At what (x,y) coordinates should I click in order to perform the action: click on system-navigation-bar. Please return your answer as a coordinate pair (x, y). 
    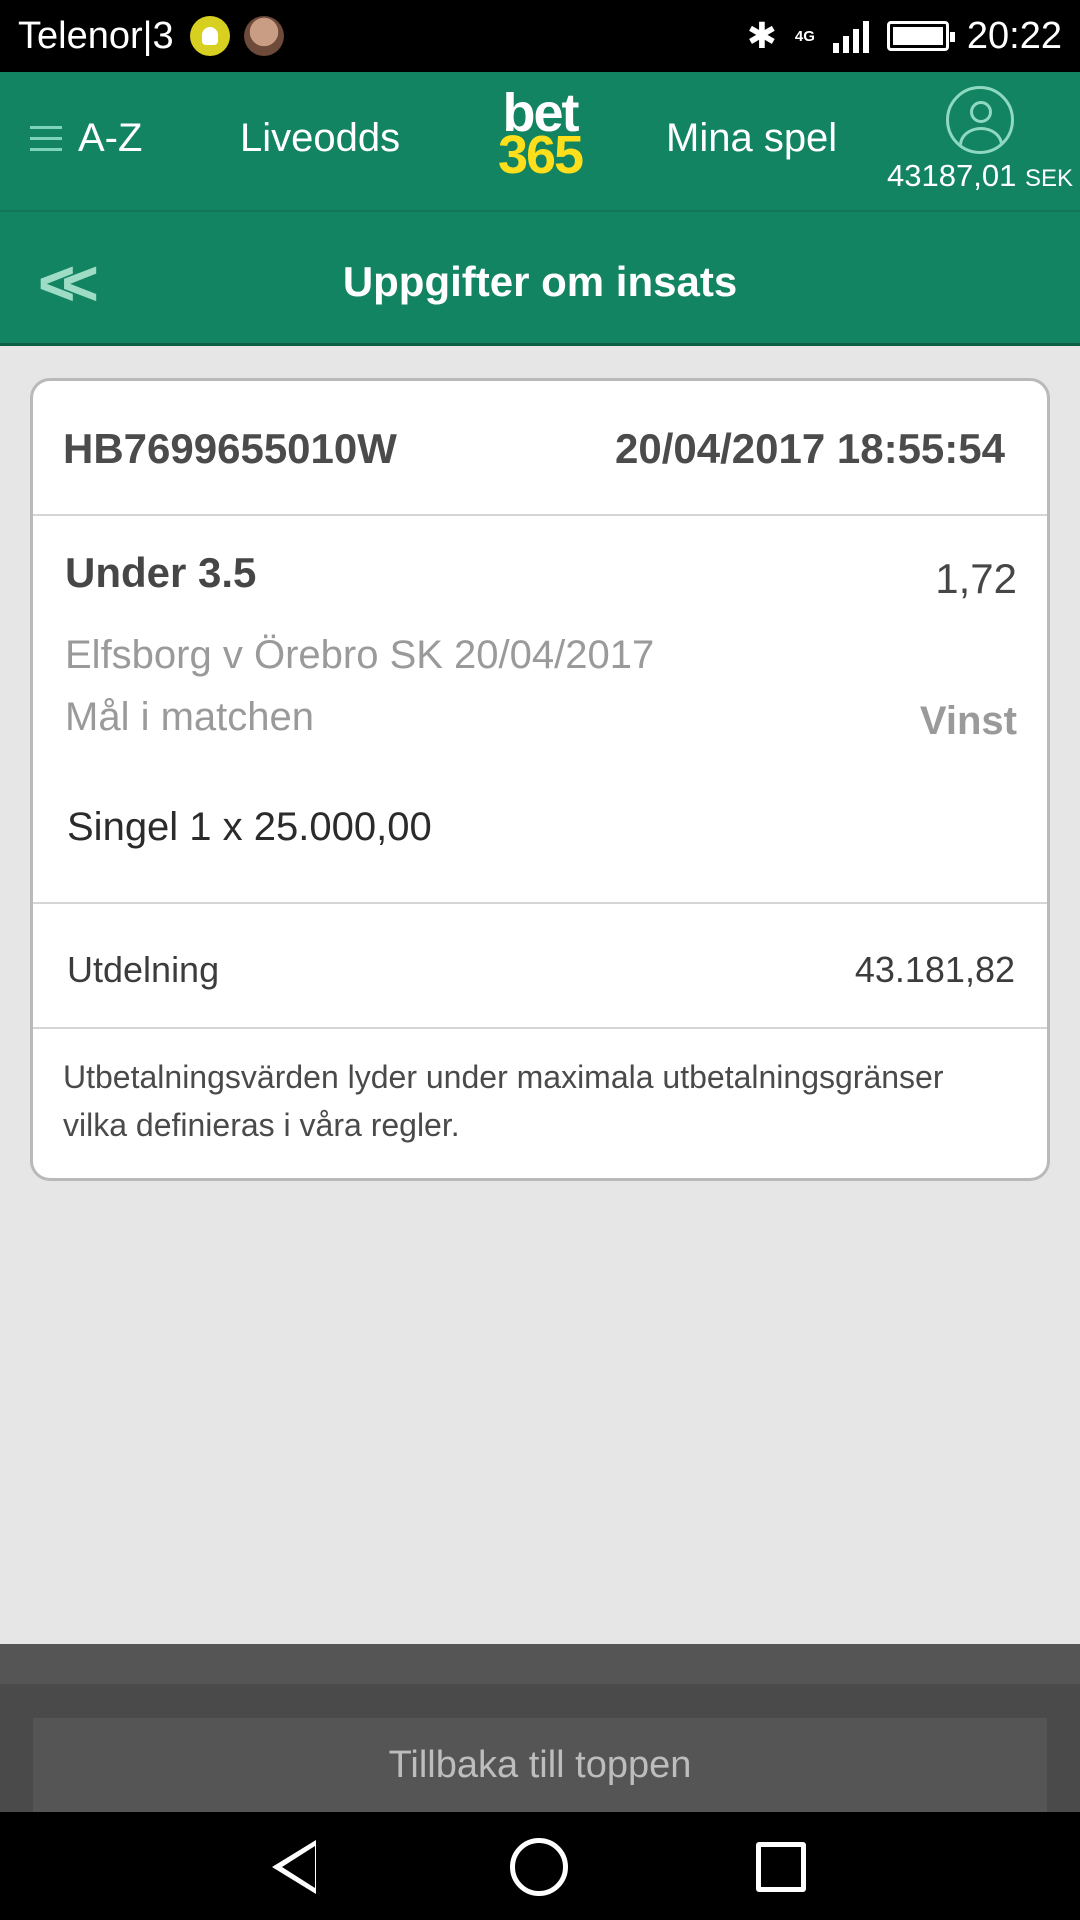
    Looking at the image, I should click on (540, 1866).